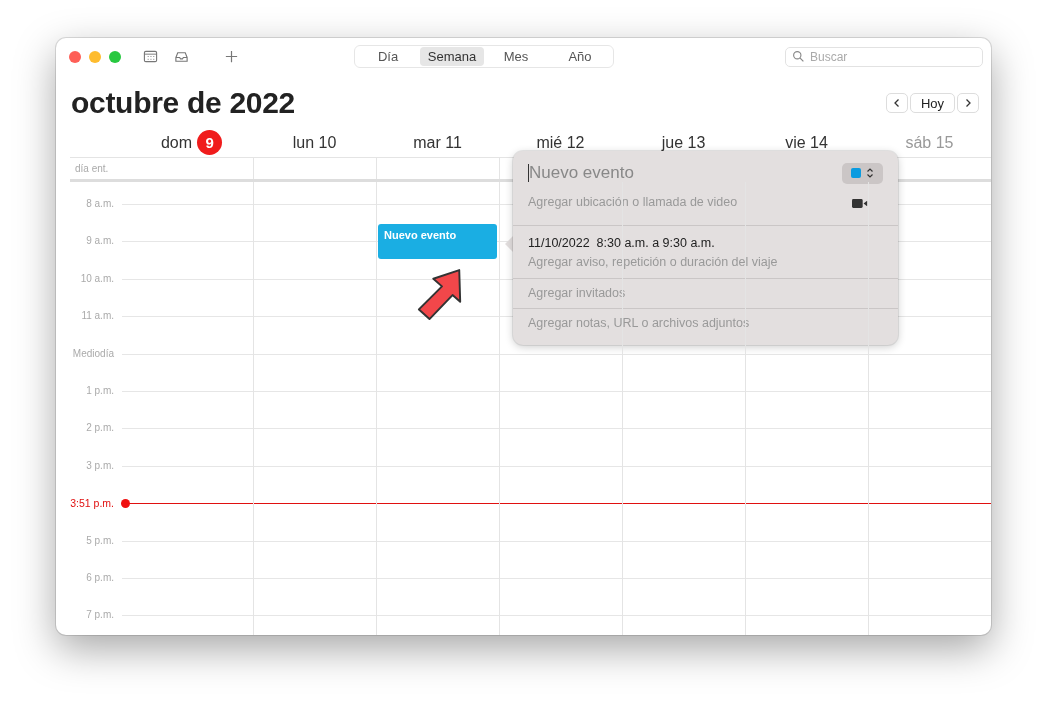 The height and width of the screenshot is (710, 1047). I want to click on day-header: sáb 15, so click(929, 142).